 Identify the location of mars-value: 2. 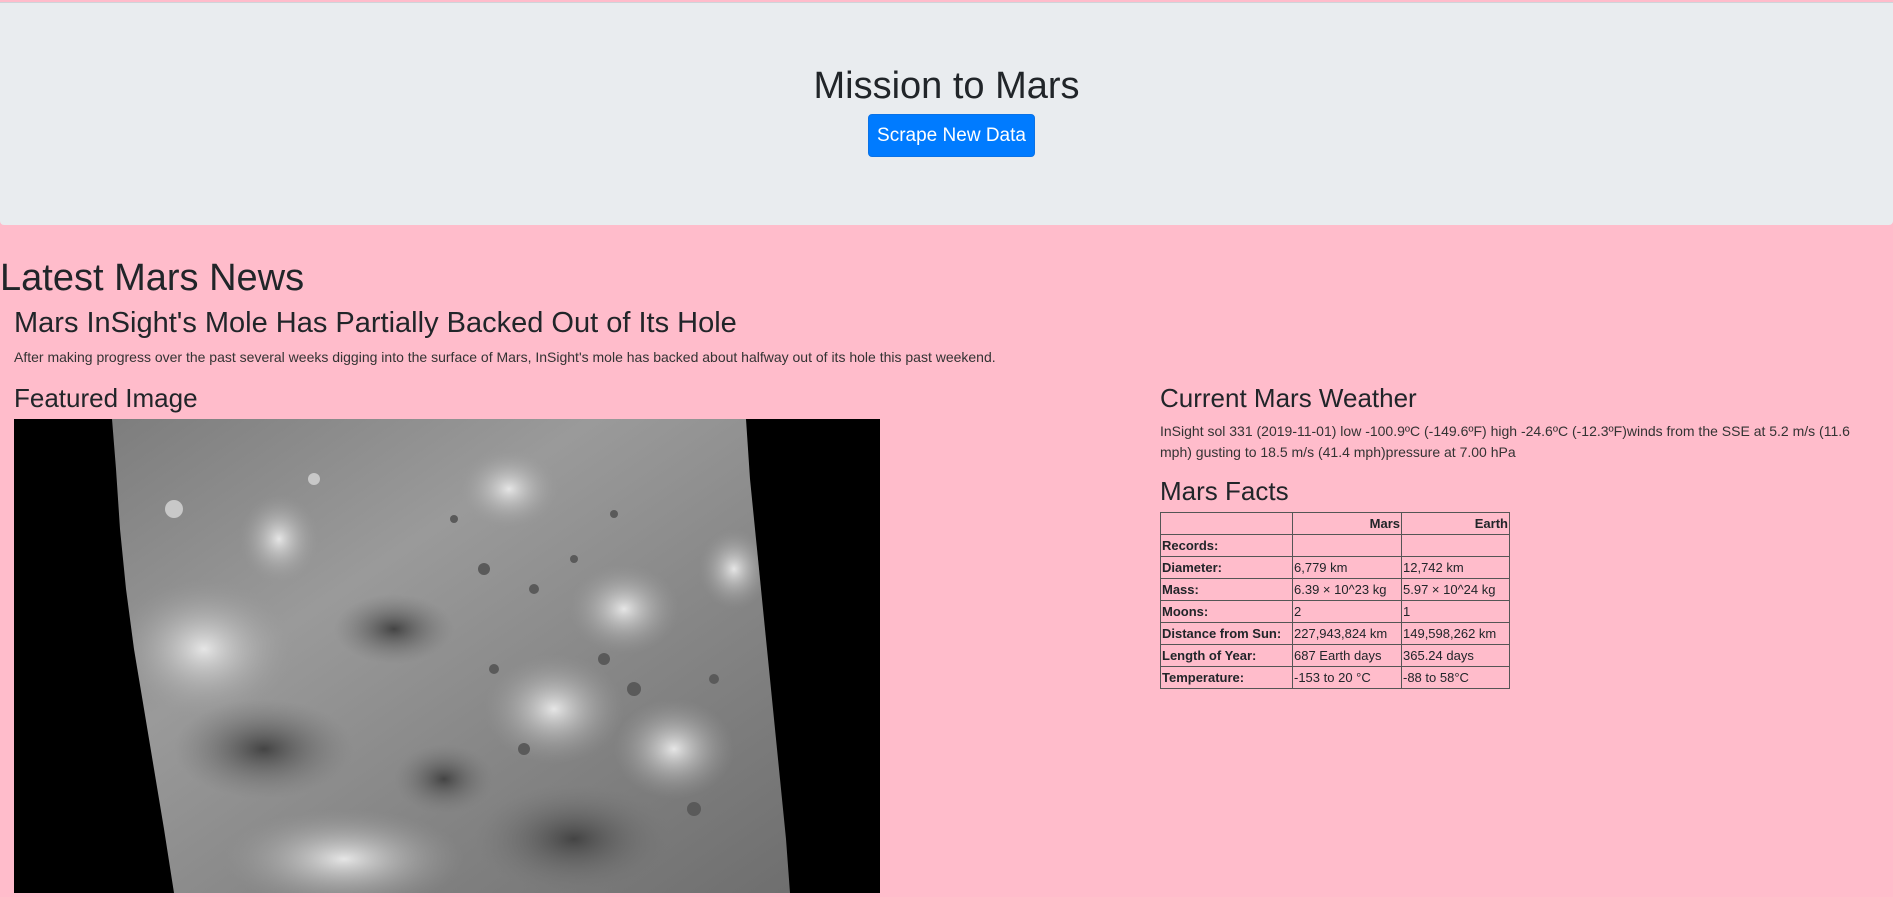
(1347, 611).